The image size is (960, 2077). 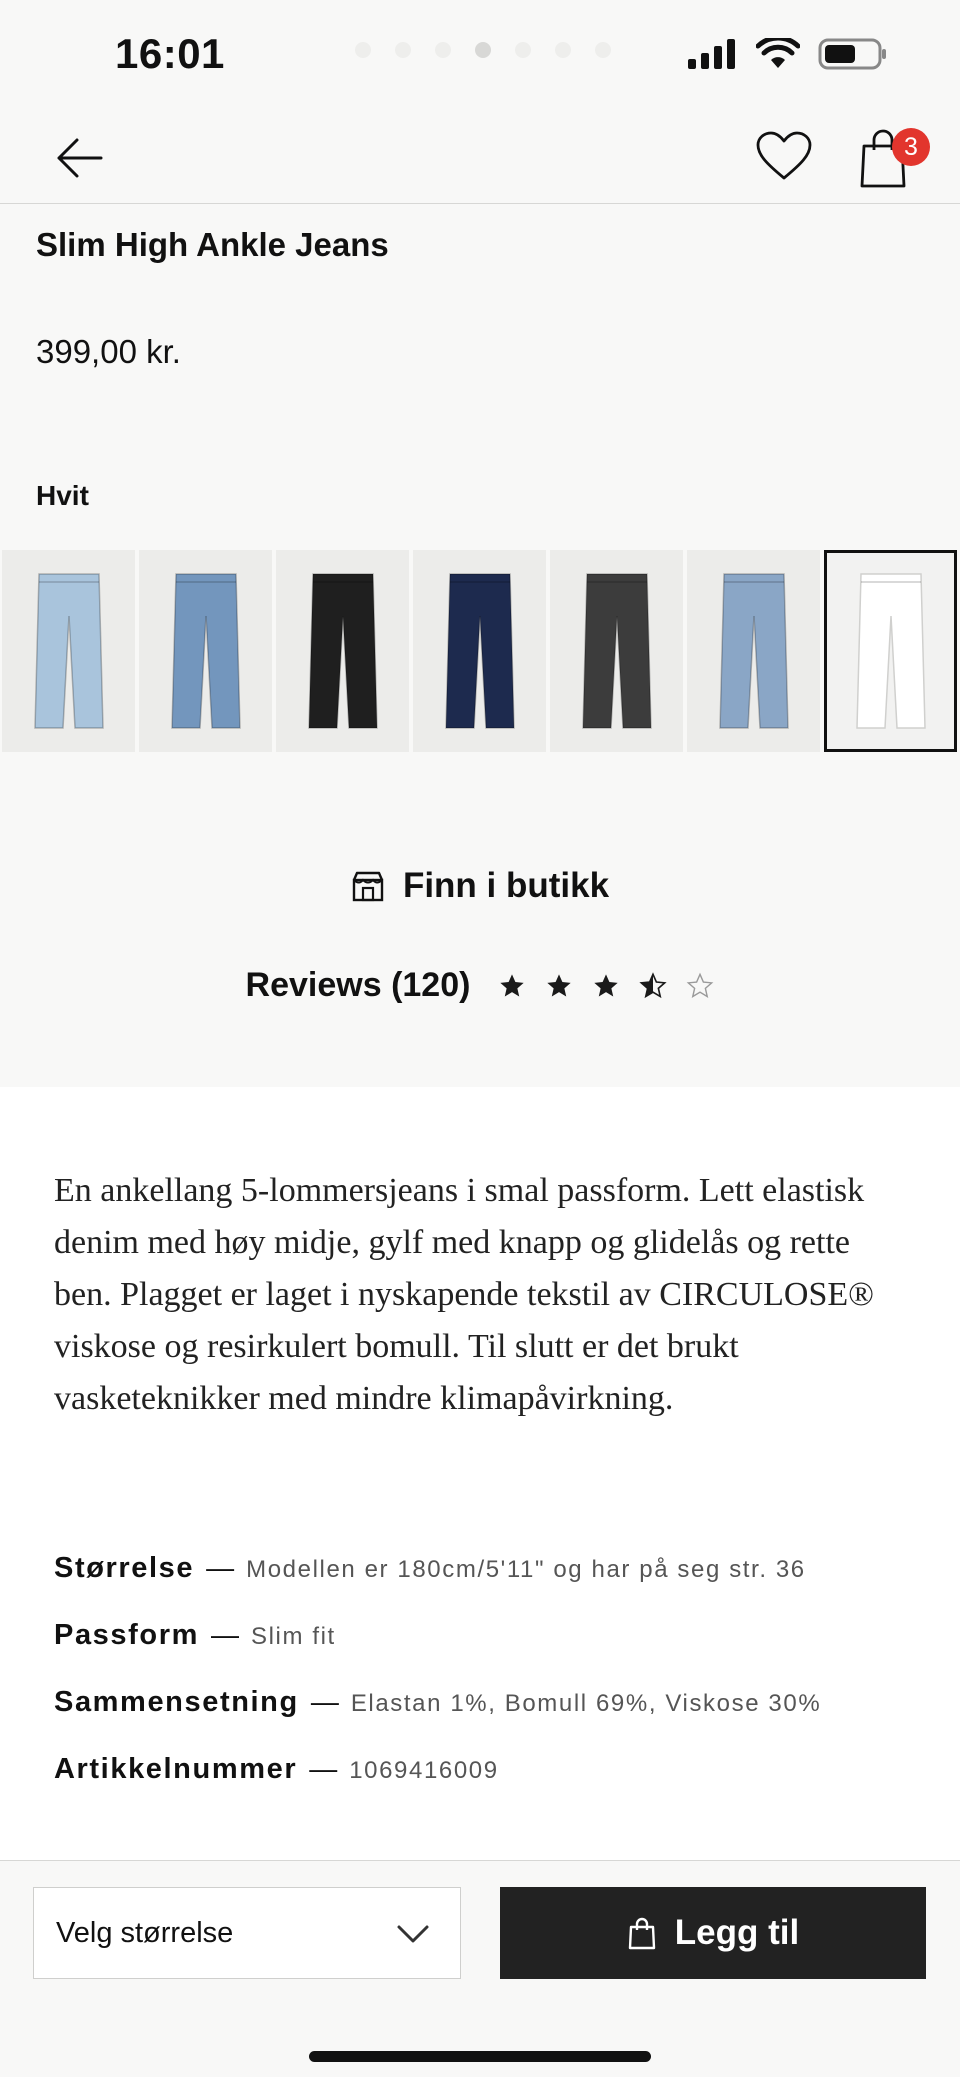 What do you see at coordinates (891, 156) in the screenshot?
I see `shopping-bag-button: 3` at bounding box center [891, 156].